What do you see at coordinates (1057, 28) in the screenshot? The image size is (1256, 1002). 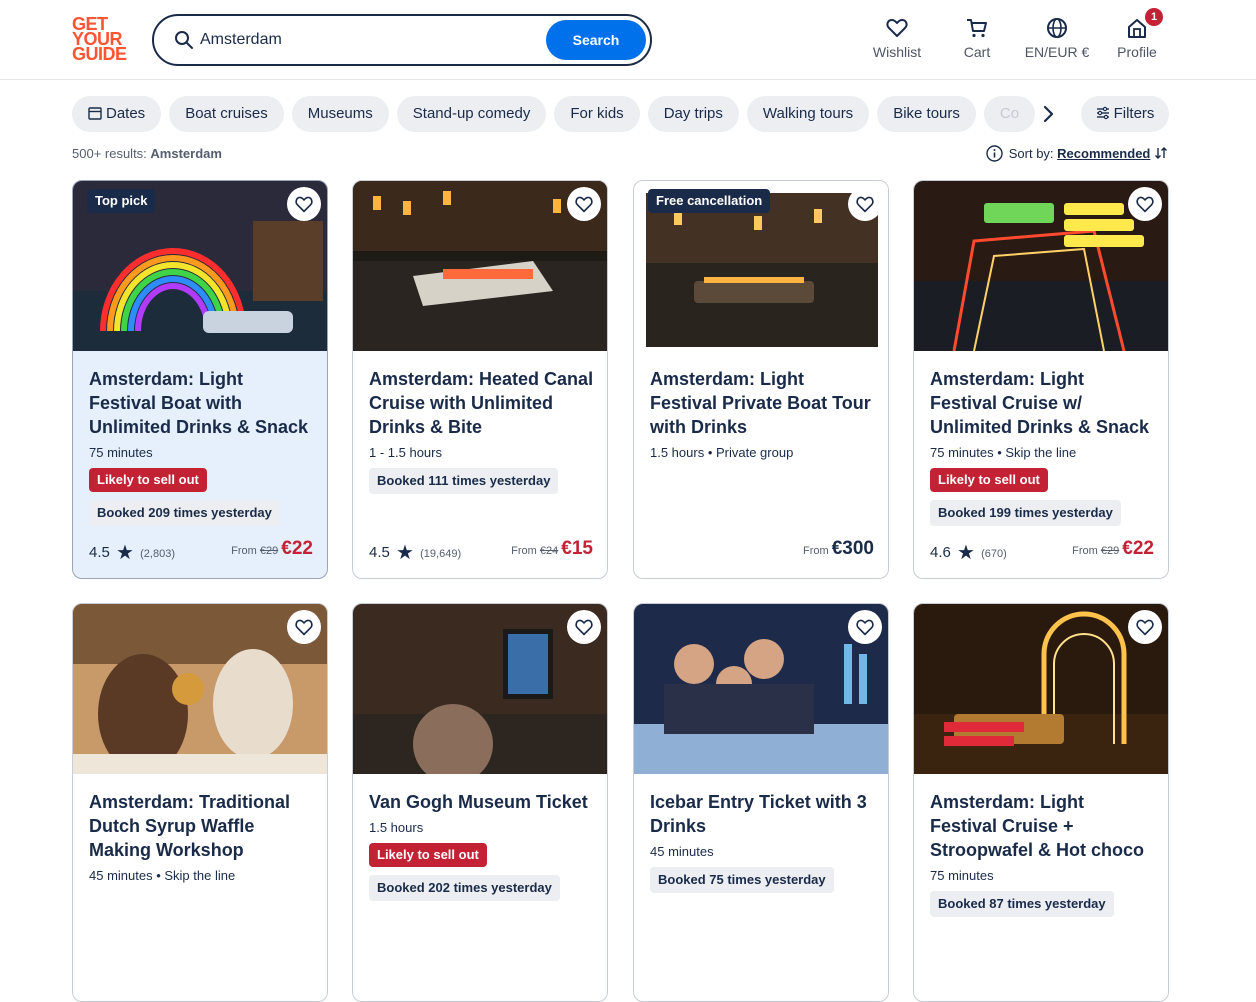 I see `globe-icon` at bounding box center [1057, 28].